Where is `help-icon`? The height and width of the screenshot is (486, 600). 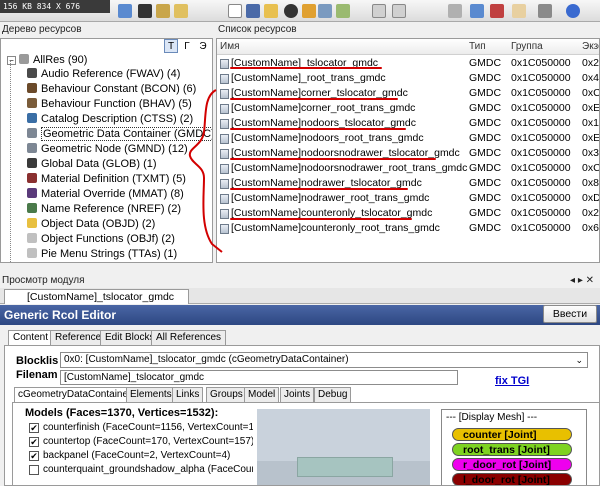 help-icon is located at coordinates (573, 11).